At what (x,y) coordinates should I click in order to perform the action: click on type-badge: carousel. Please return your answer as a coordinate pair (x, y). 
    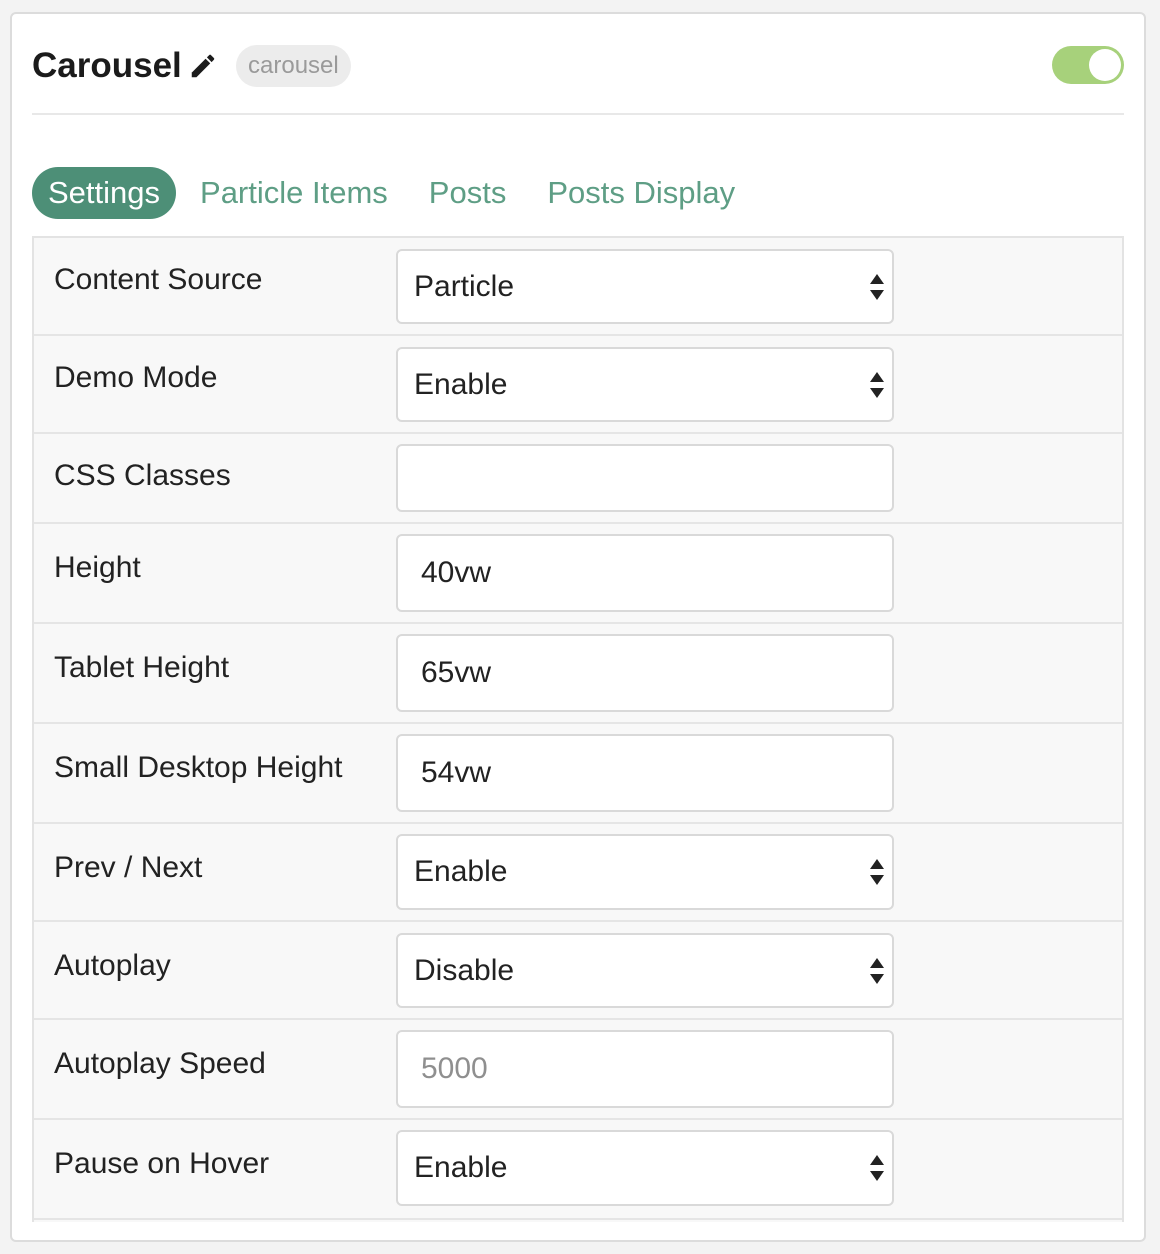
    Looking at the image, I should click on (293, 66).